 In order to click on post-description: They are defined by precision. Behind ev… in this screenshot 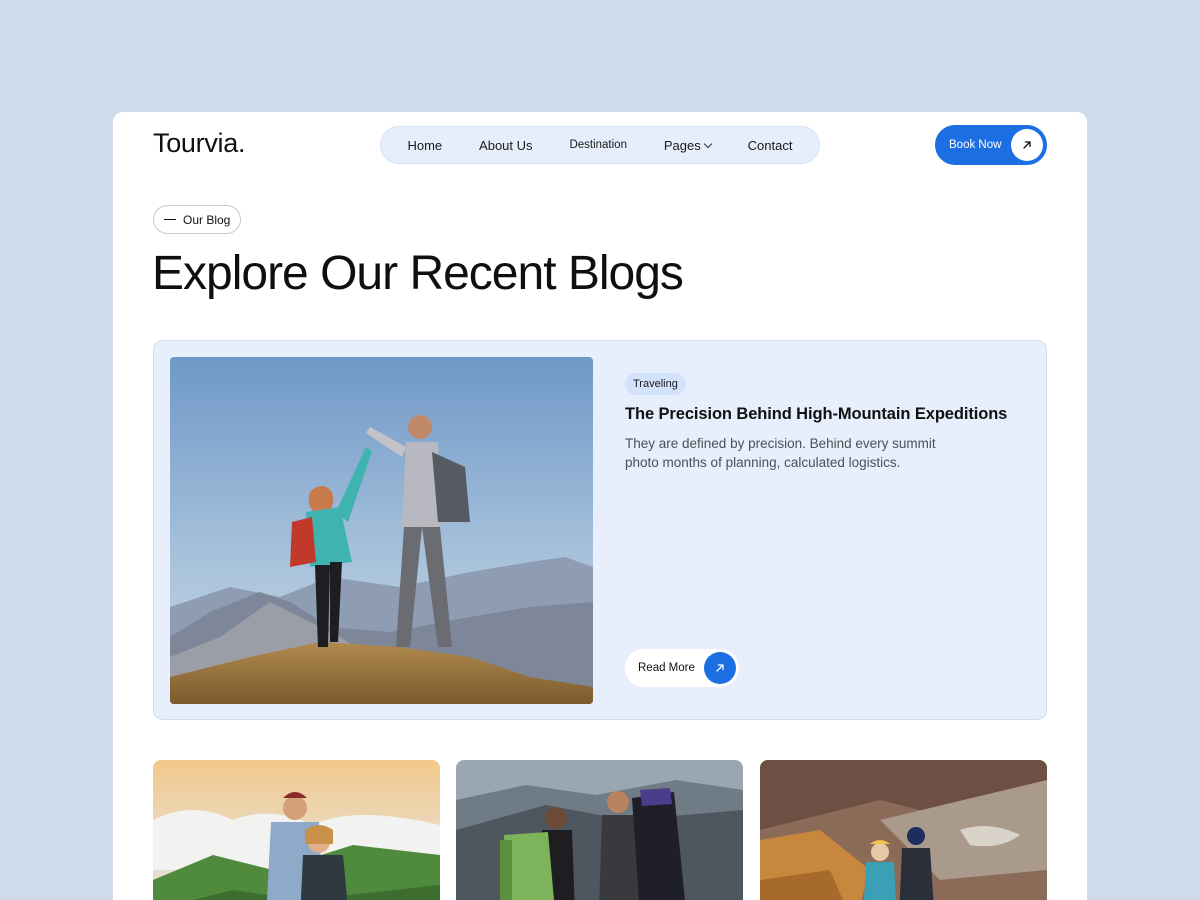, I will do `click(780, 453)`.